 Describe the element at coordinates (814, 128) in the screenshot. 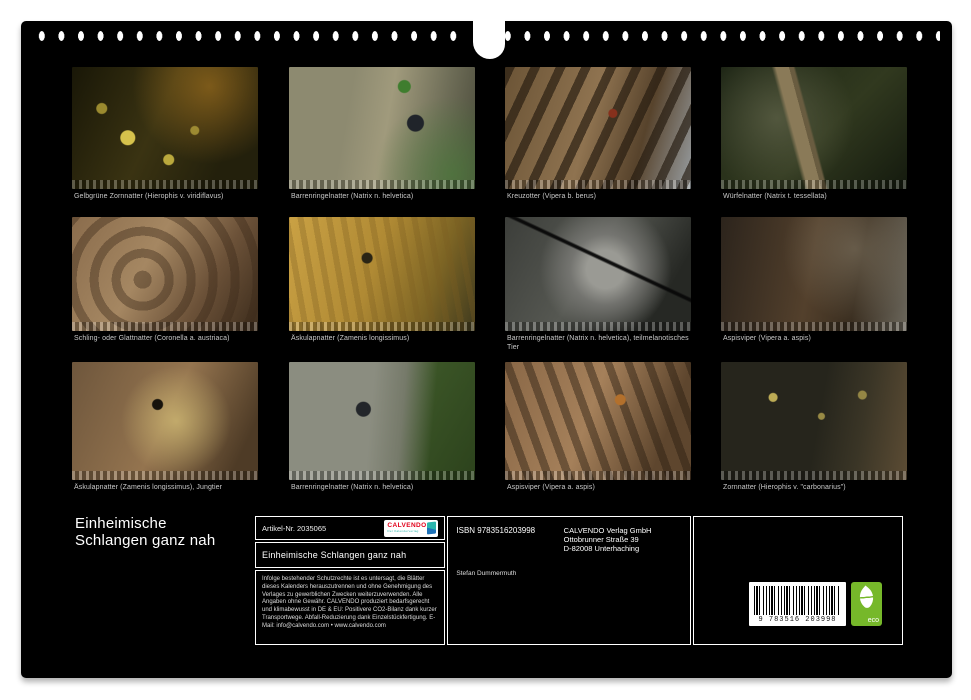

I see `photo-wuerfelnatter` at that location.